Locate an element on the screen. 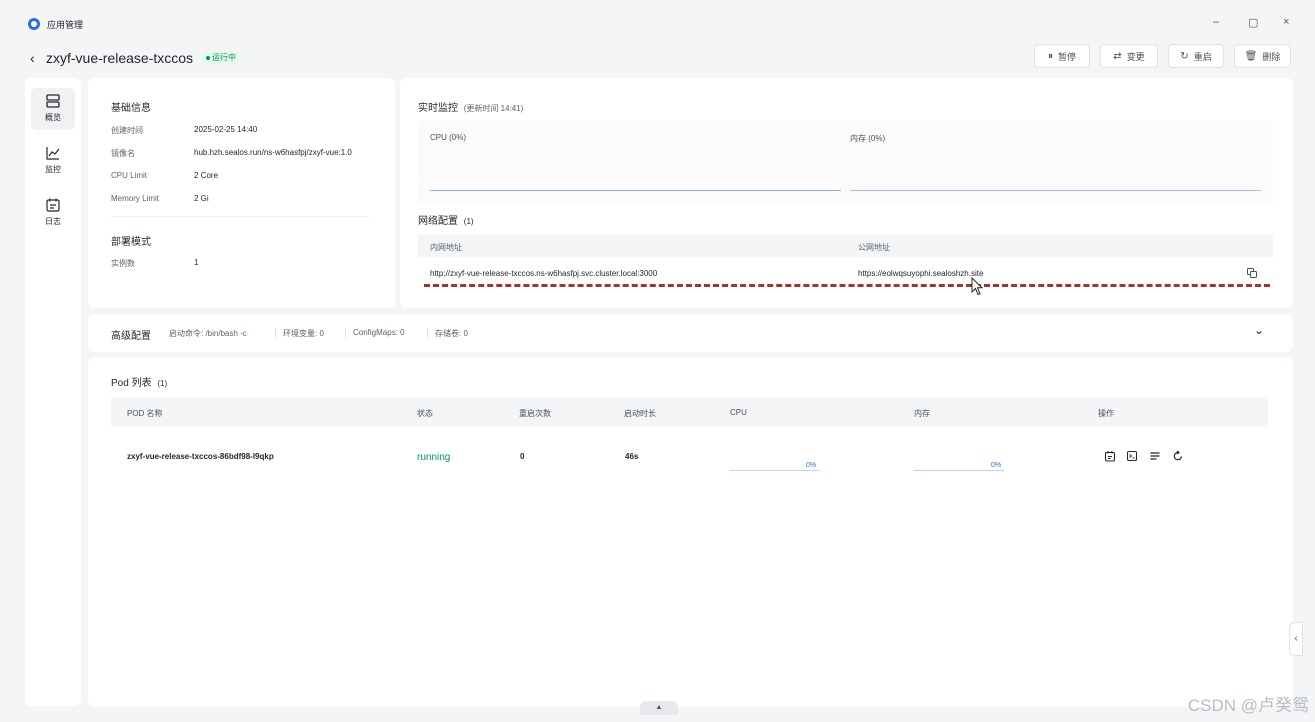 This screenshot has width=1315, height=722. storage-volumes: 存储卷: 0 is located at coordinates (451, 333).